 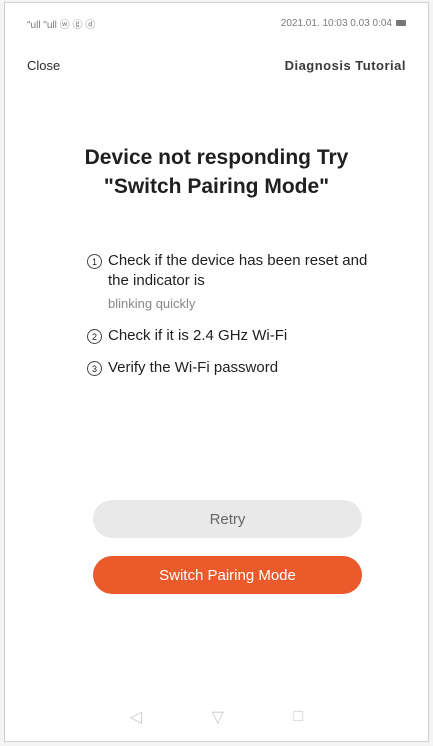 What do you see at coordinates (152, 303) in the screenshot?
I see `tip-sub-text: blinking quickly` at bounding box center [152, 303].